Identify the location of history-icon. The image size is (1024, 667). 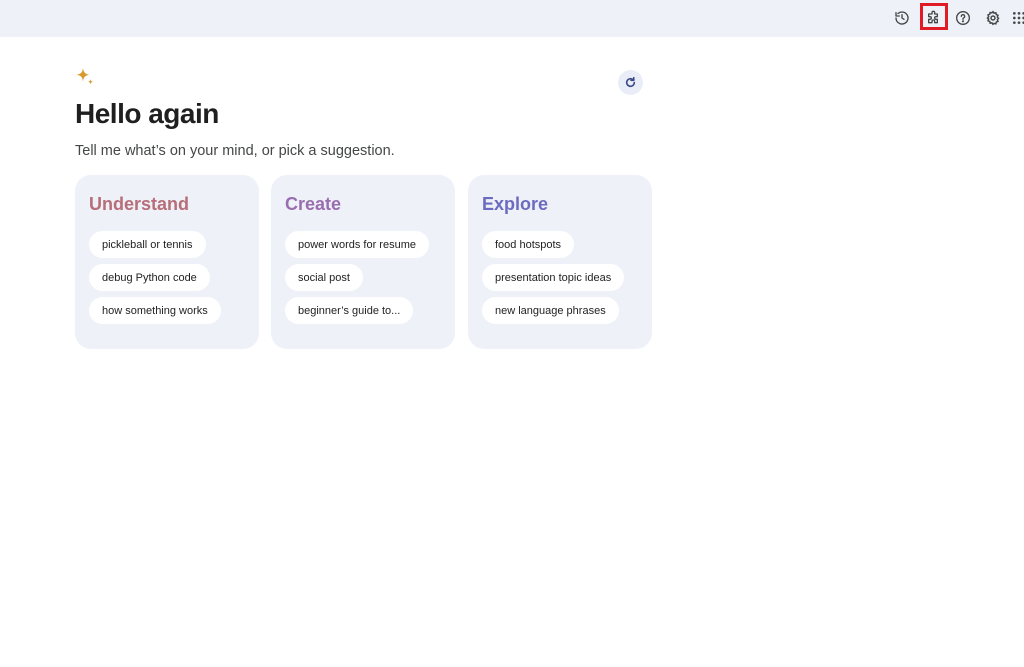
(902, 18).